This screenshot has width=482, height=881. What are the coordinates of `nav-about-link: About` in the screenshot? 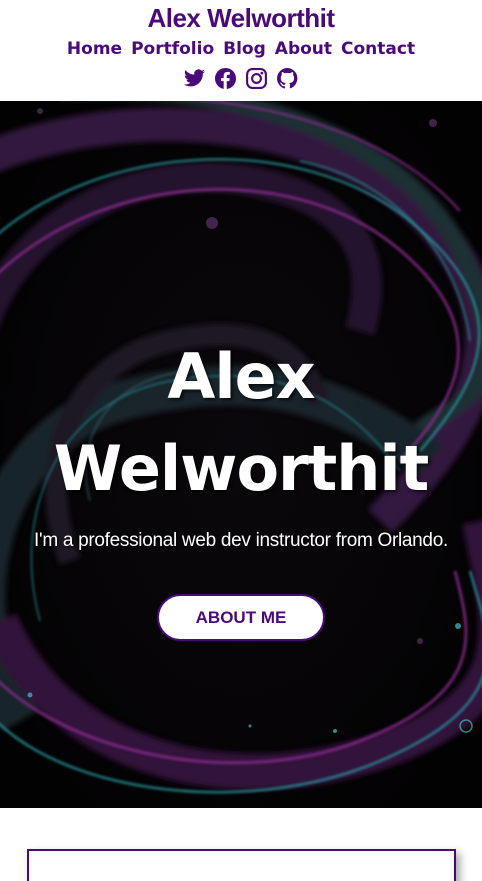 It's located at (303, 49).